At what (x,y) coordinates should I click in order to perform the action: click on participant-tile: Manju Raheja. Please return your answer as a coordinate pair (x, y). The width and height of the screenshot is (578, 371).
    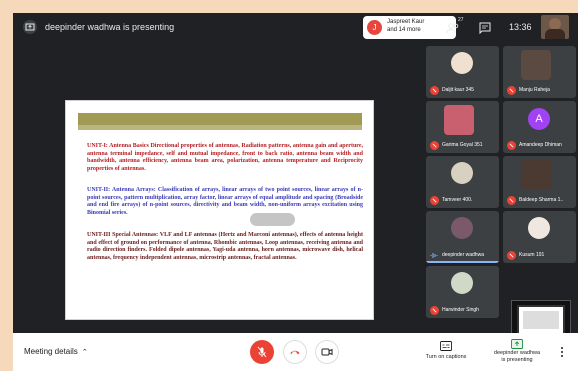
    Looking at the image, I should click on (539, 72).